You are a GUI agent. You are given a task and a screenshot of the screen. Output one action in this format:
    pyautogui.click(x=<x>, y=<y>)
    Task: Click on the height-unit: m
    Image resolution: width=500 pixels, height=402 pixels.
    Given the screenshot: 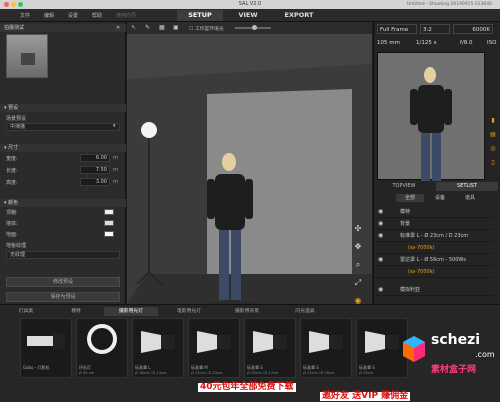 What is the action you would take?
    pyautogui.click(x=115, y=182)
    